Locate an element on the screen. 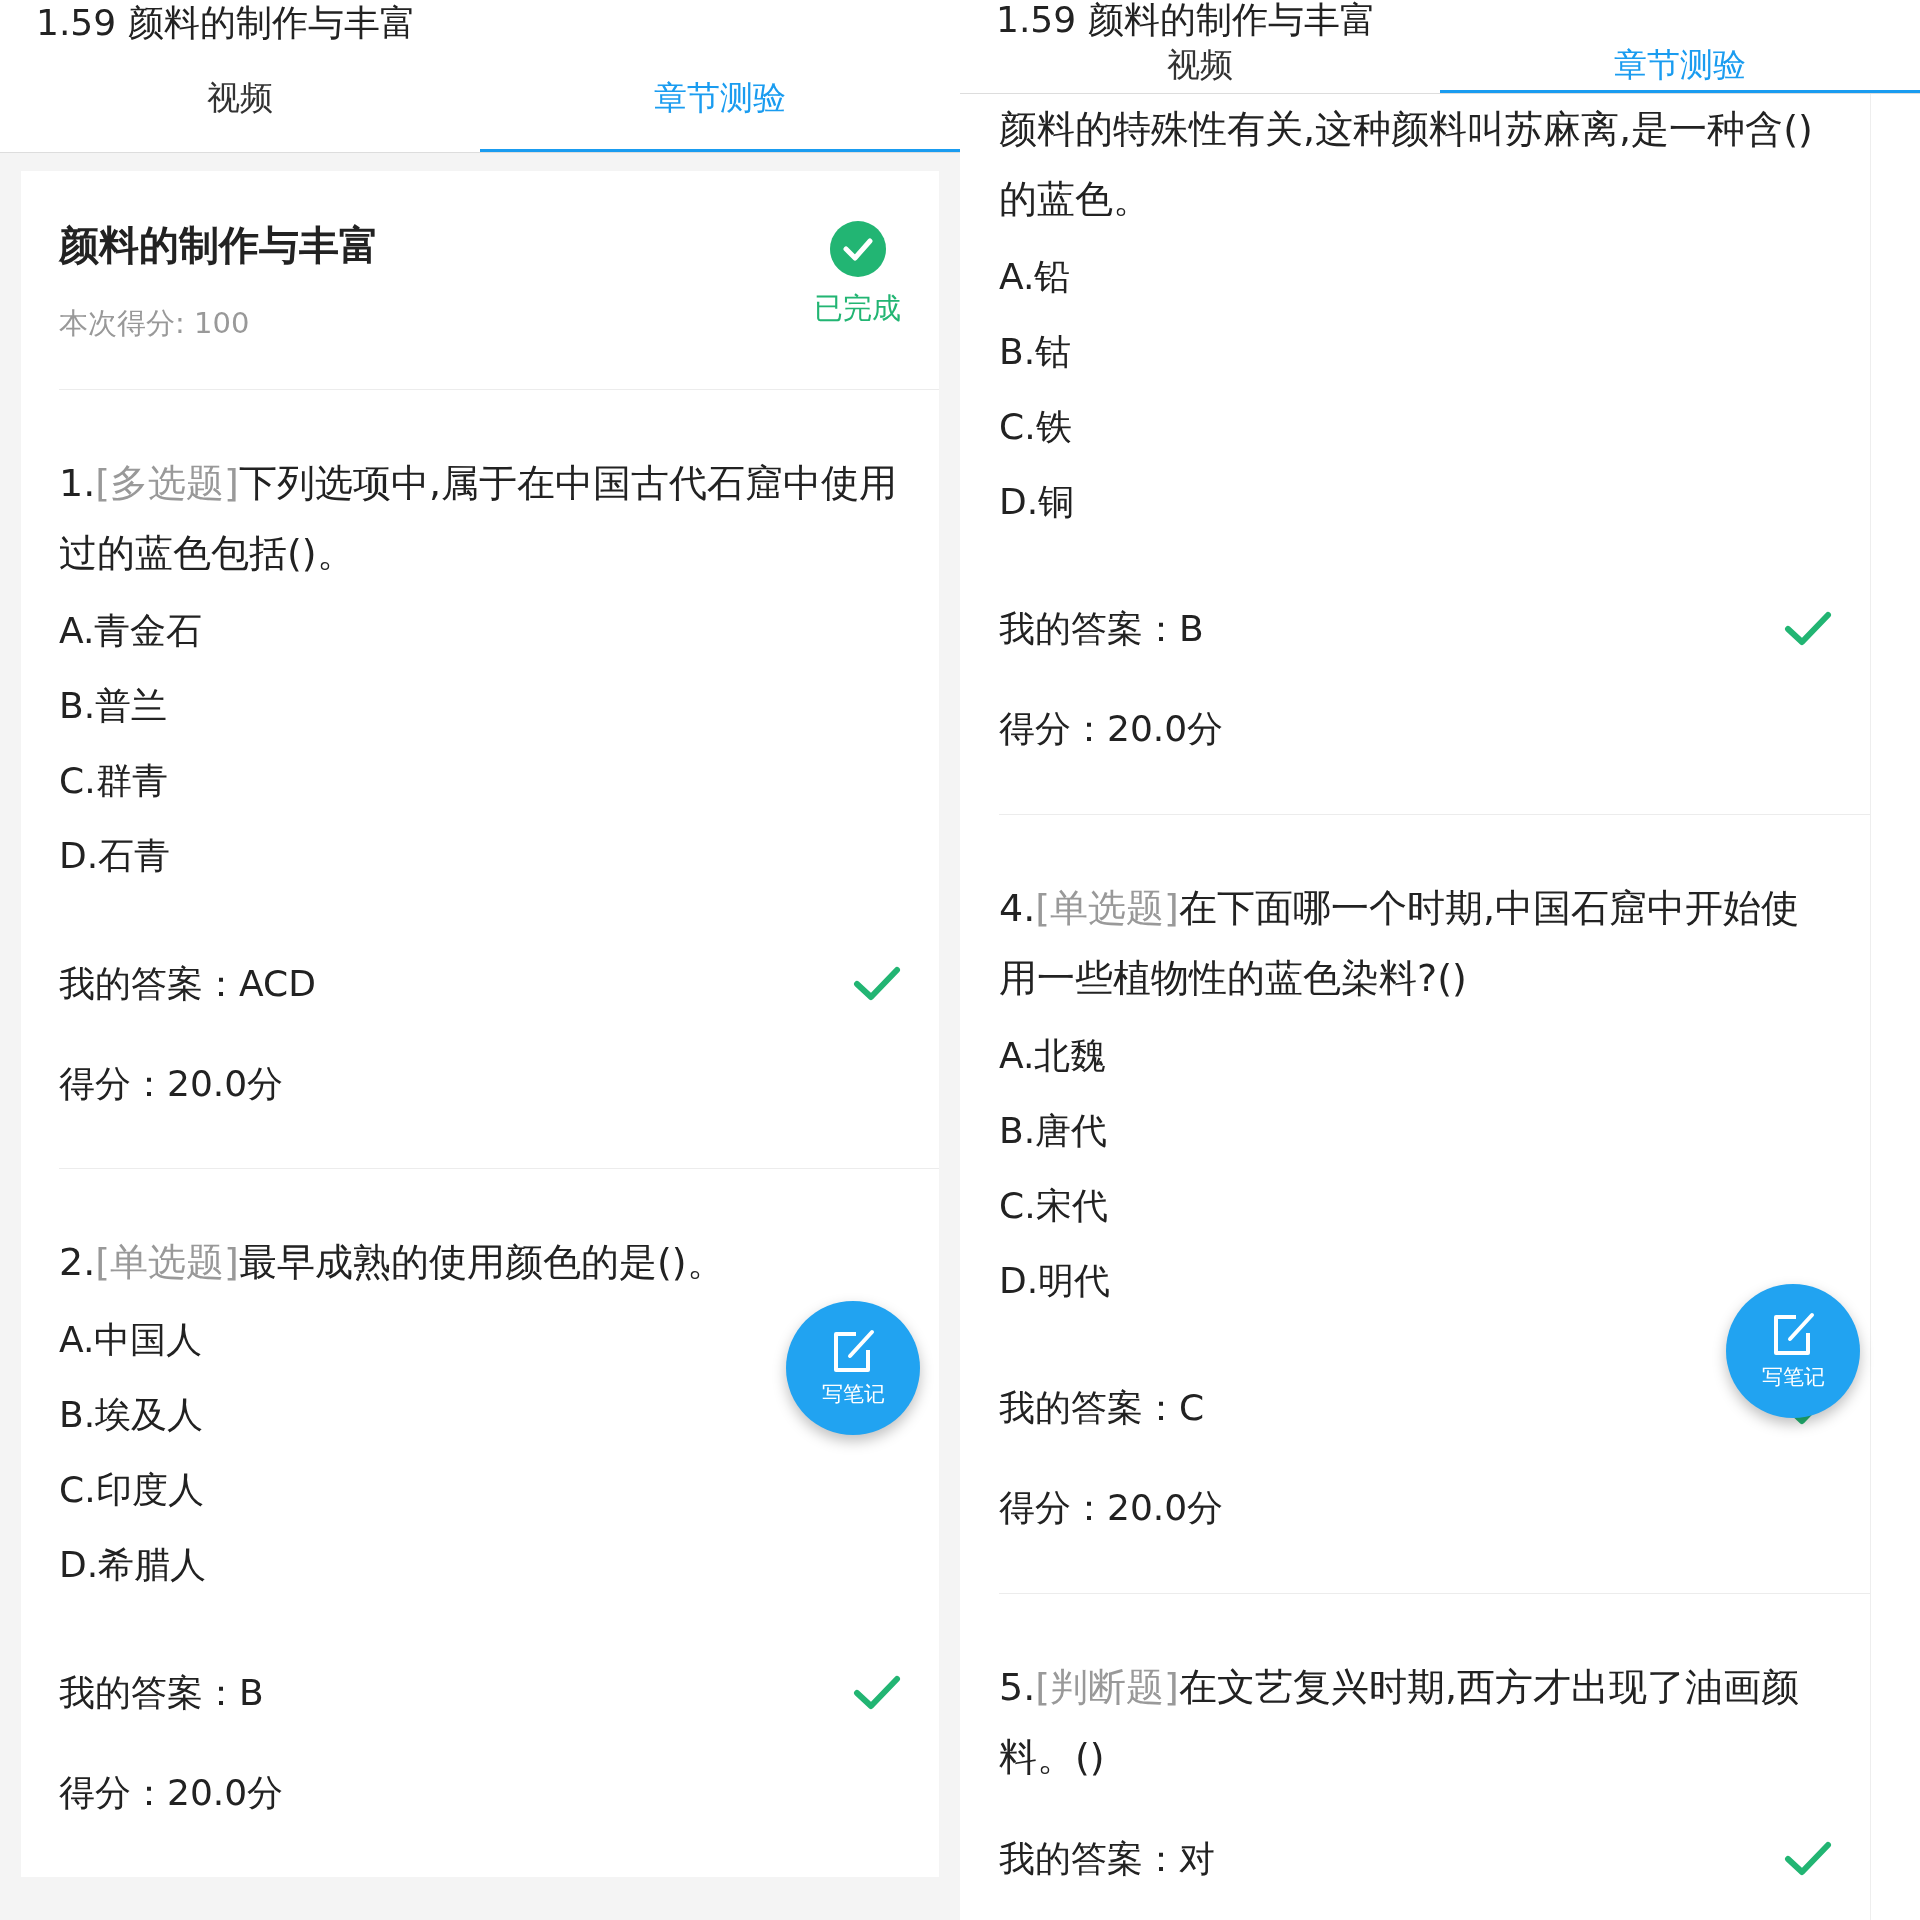  option-text: B.唐代 is located at coordinates (1053, 1130).